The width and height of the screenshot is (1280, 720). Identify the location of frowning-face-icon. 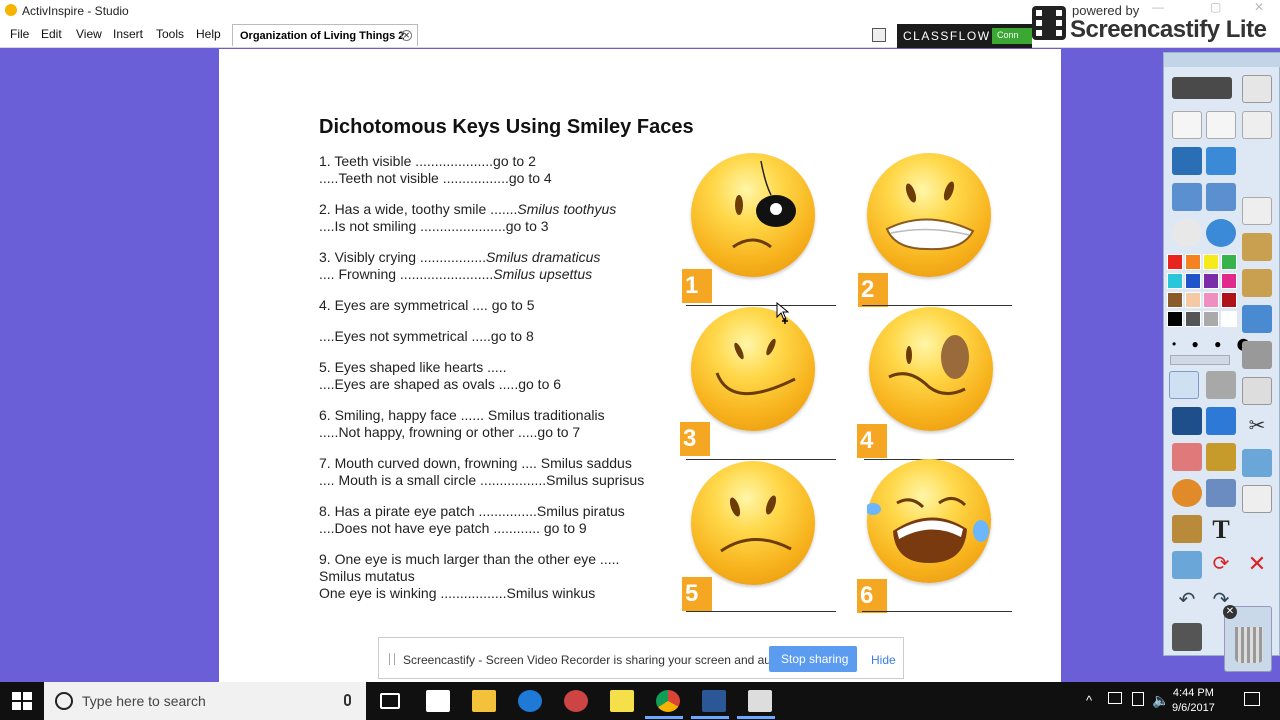
(753, 523).